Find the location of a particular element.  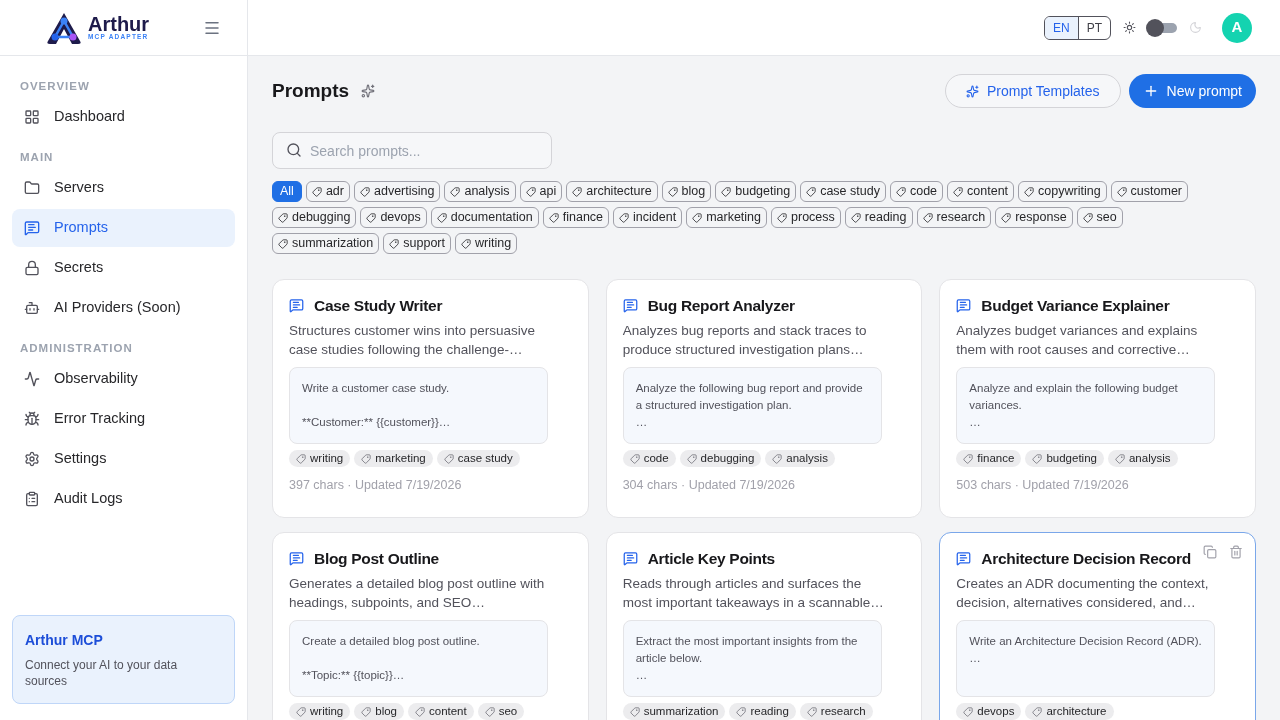

filter-chip: analysis is located at coordinates (480, 191).